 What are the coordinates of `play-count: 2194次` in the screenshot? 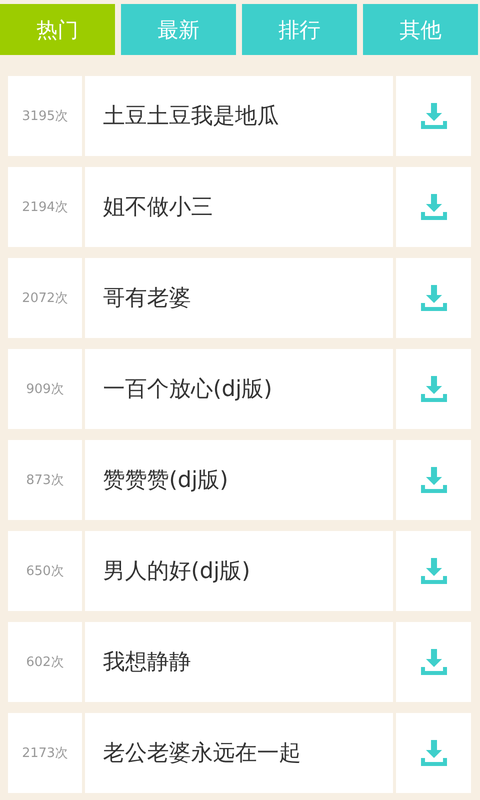 It's located at (45, 207).